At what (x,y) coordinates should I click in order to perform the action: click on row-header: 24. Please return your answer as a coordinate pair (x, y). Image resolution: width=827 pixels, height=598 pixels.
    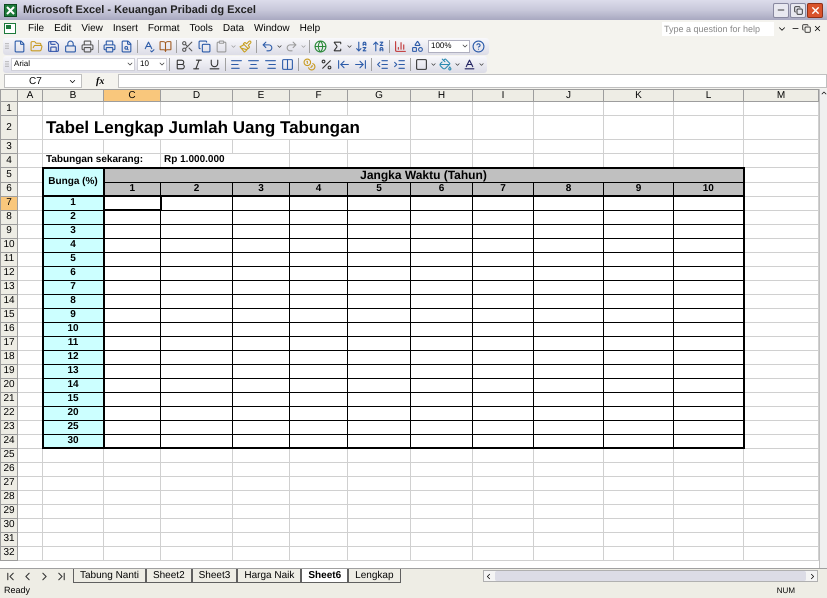
    Looking at the image, I should click on (9, 441).